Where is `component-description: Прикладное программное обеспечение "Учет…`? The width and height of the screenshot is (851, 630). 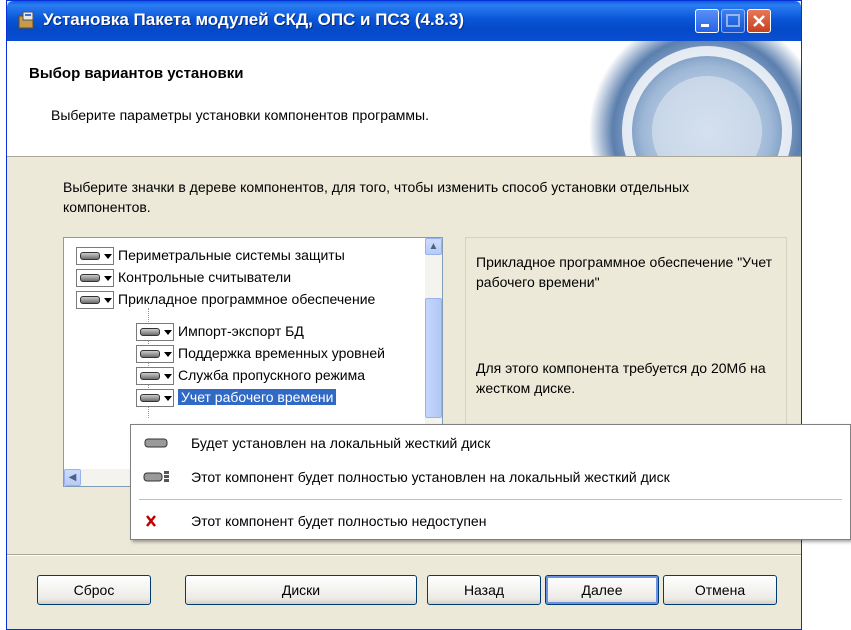
component-description: Прикладное программное обеспечение "Учет… is located at coordinates (624, 272).